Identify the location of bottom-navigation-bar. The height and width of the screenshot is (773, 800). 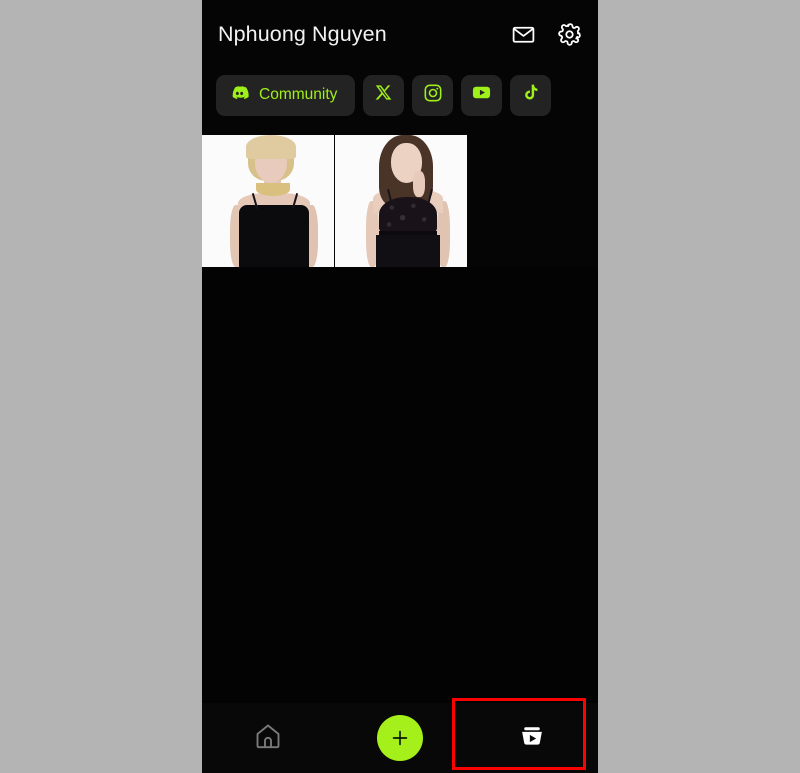
(400, 738).